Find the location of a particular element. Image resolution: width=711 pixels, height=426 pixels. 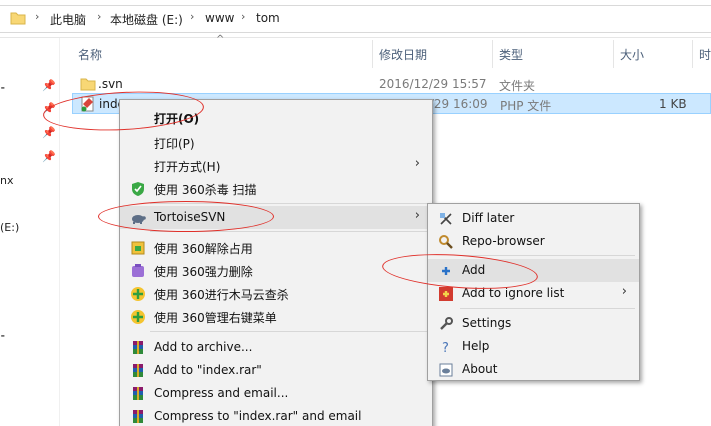

menu-item-label: Compress to "index.rar" and email is located at coordinates (258, 416).